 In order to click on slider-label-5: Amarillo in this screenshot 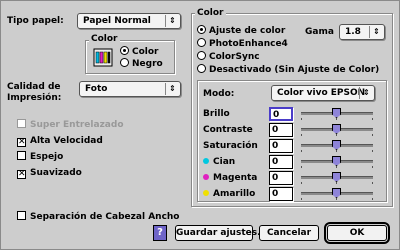, I will do `click(229, 194)`.